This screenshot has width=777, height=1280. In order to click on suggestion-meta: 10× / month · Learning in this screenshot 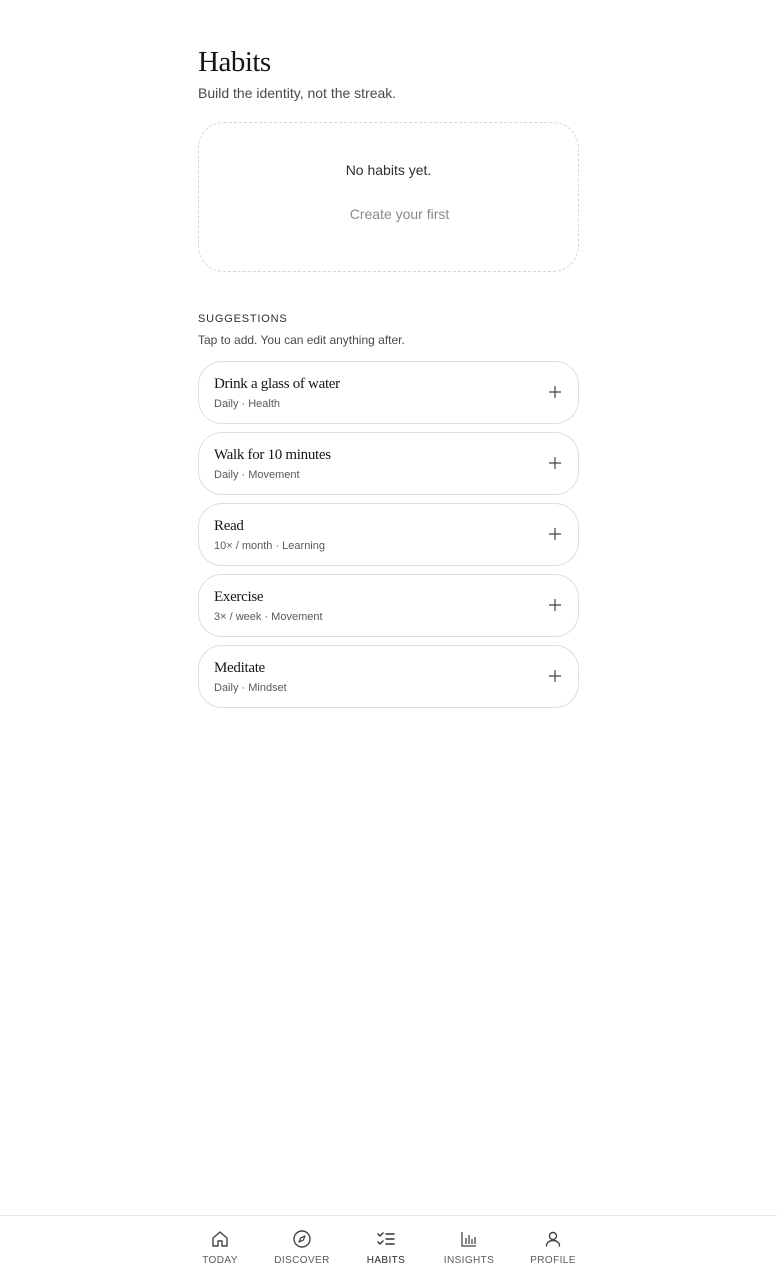, I will do `click(269, 546)`.